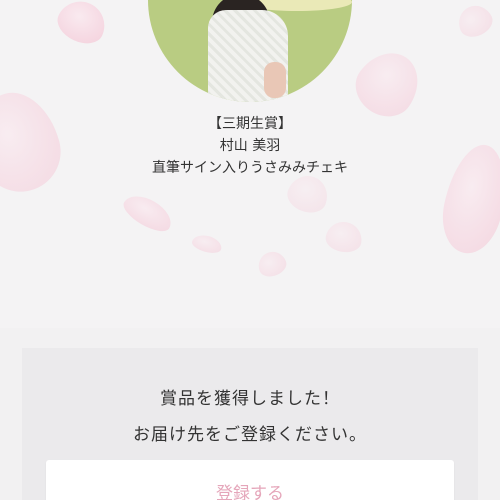  What do you see at coordinates (250, 480) in the screenshot?
I see `register-button: 登録する` at bounding box center [250, 480].